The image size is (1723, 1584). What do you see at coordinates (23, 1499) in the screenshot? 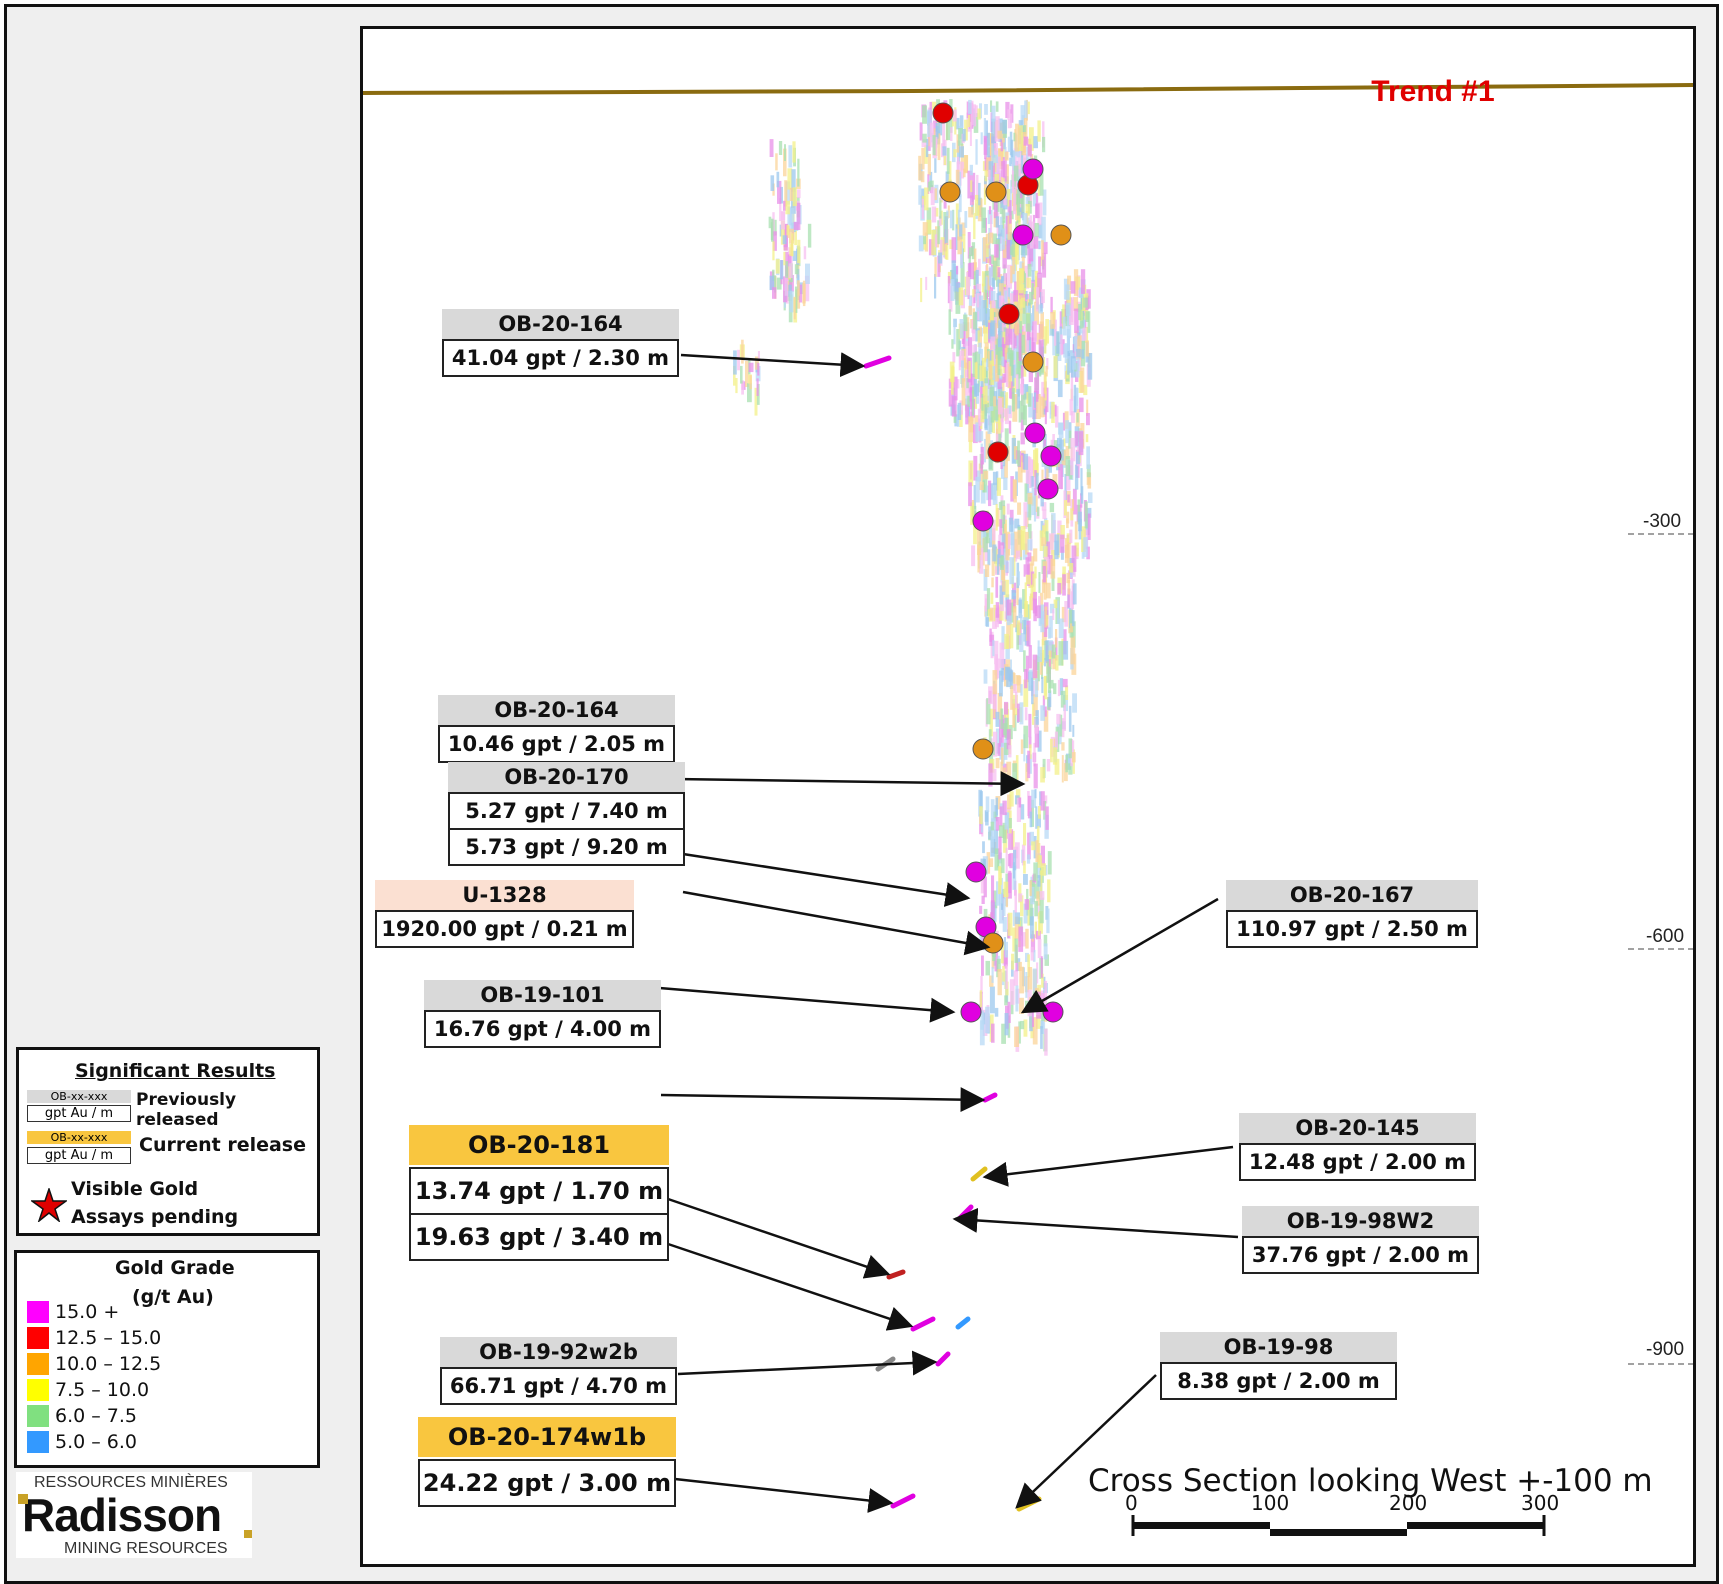
I see `logo-gold-mark` at bounding box center [23, 1499].